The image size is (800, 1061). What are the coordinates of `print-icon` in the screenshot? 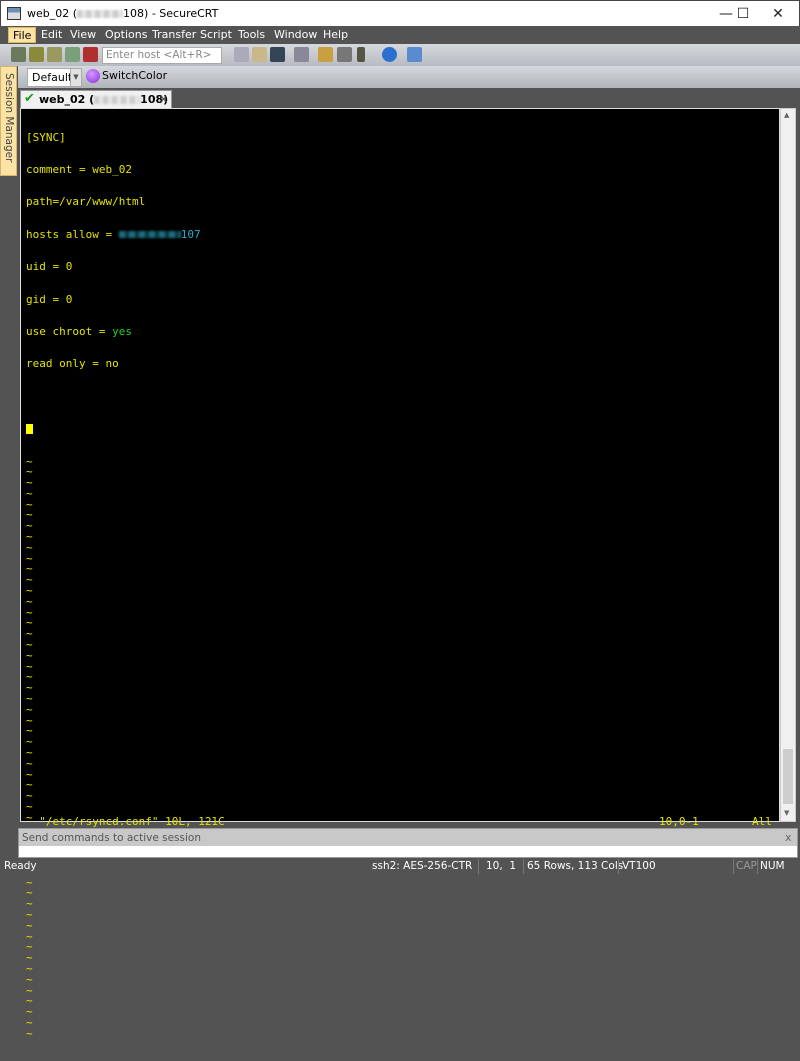 It's located at (301, 54).